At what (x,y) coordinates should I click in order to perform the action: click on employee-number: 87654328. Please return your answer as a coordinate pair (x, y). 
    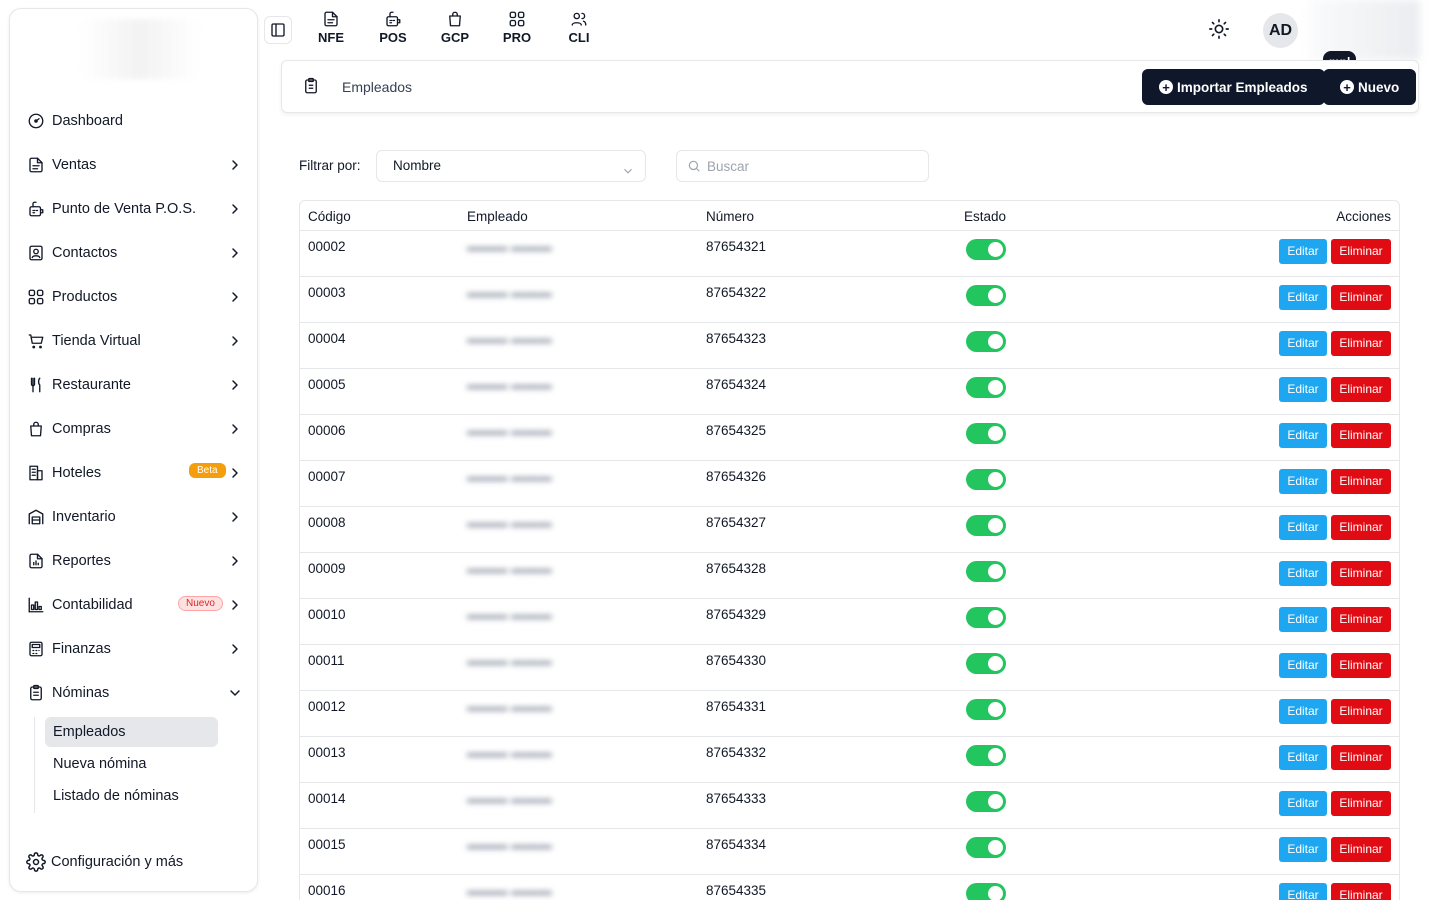
    Looking at the image, I should click on (736, 568).